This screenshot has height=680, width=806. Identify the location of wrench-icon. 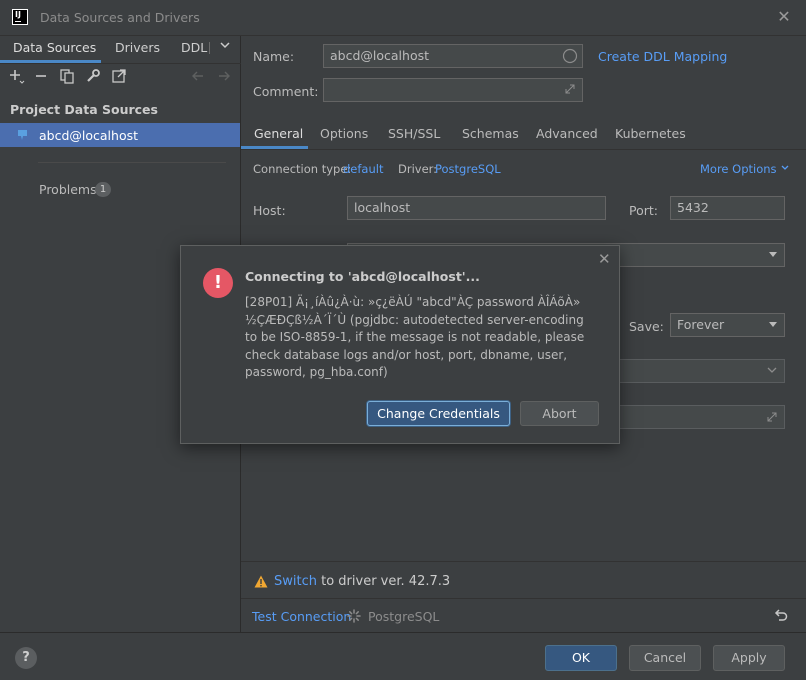
(93, 76).